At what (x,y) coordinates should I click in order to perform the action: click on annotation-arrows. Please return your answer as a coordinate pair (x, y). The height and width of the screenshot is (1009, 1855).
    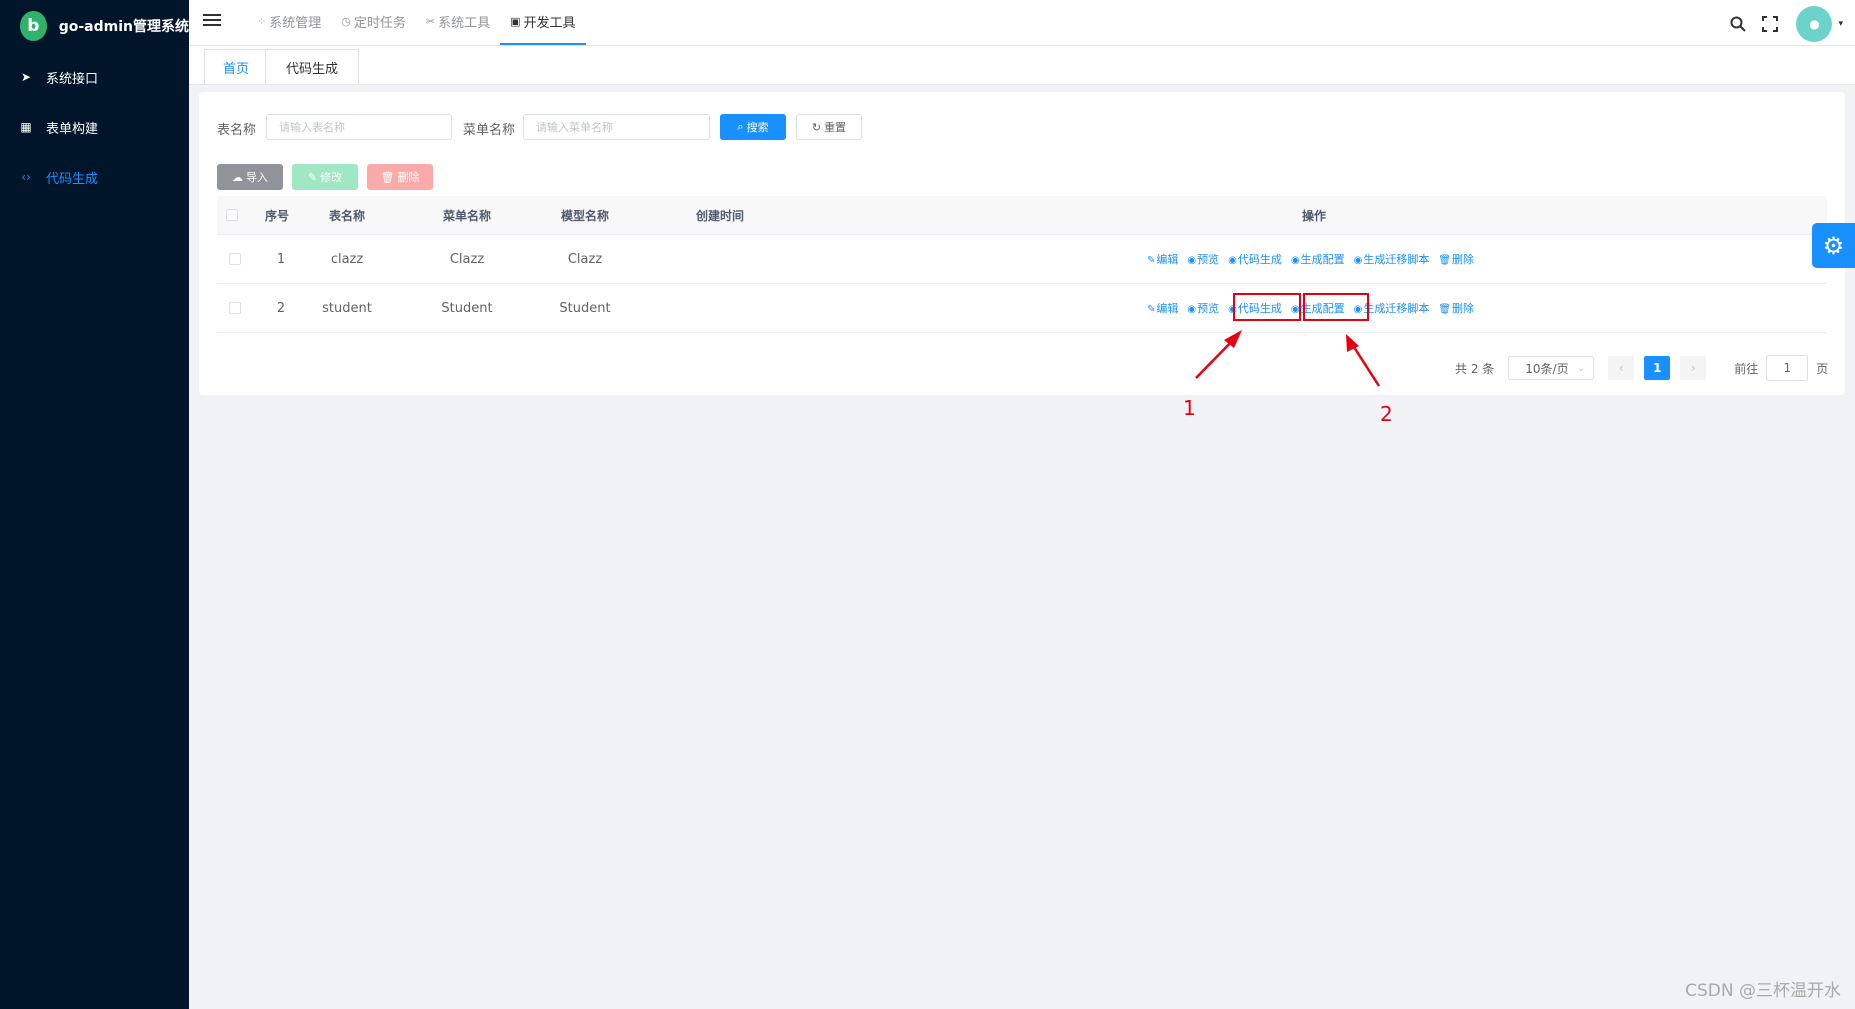
    Looking at the image, I should click on (1288, 358).